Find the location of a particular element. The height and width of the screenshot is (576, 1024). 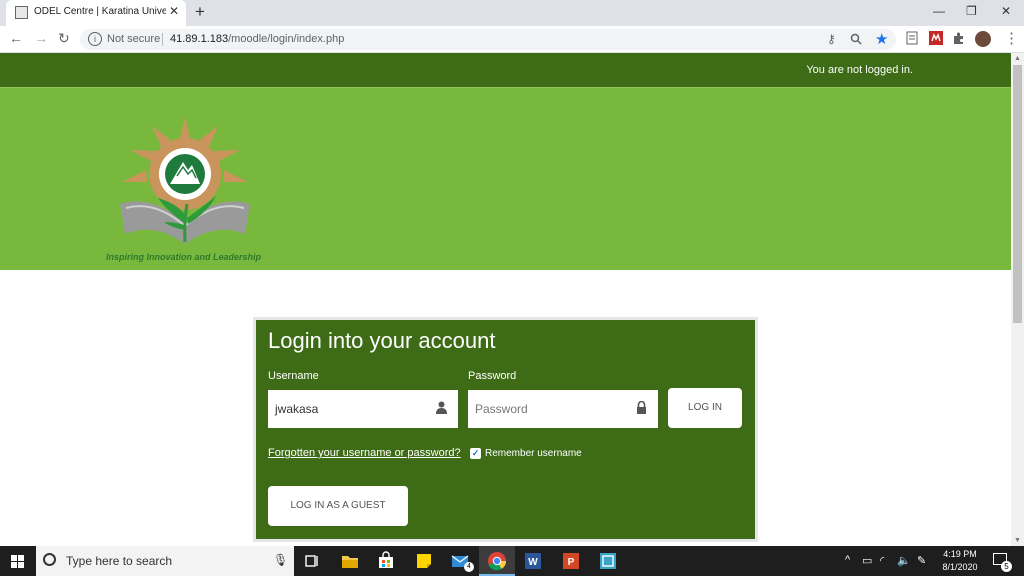

url-path: /moodle/login/index.php is located at coordinates (286, 39).